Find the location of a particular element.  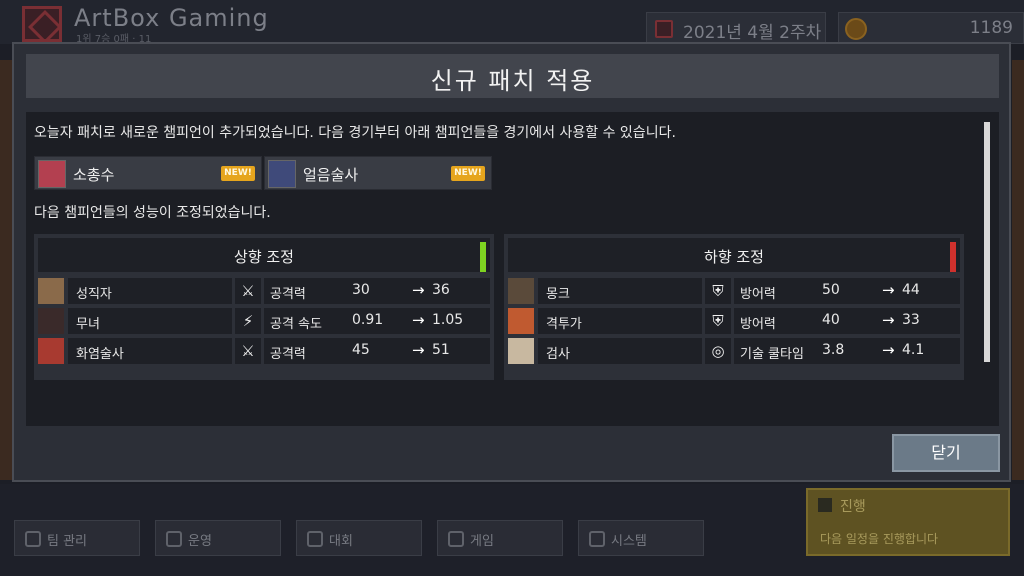

trophy-icon is located at coordinates (315, 539).